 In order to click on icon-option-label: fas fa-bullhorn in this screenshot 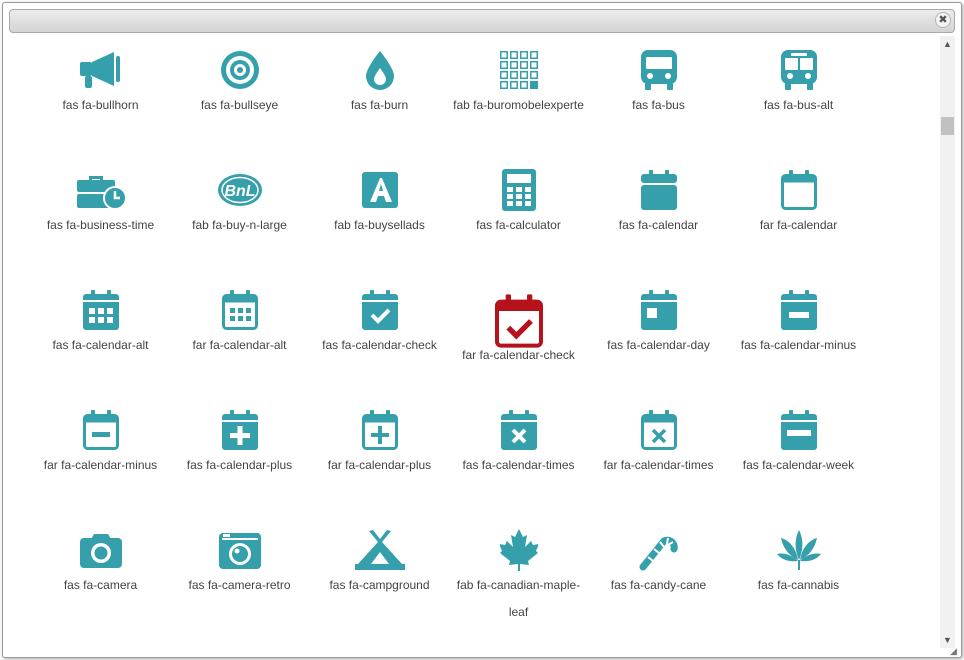, I will do `click(100, 105)`.